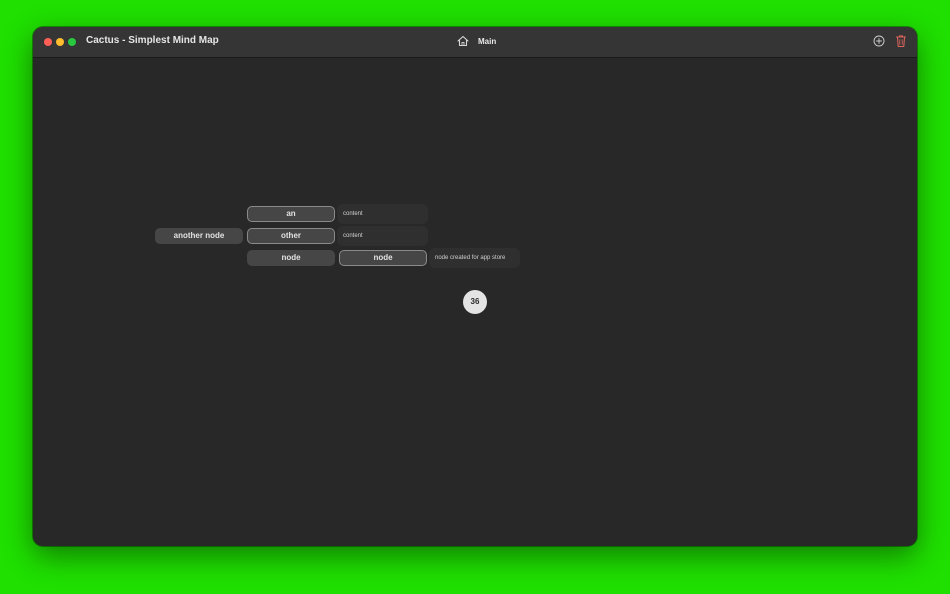 The width and height of the screenshot is (950, 594). What do you see at coordinates (487, 41) in the screenshot?
I see `breadcrumb-main: Main` at bounding box center [487, 41].